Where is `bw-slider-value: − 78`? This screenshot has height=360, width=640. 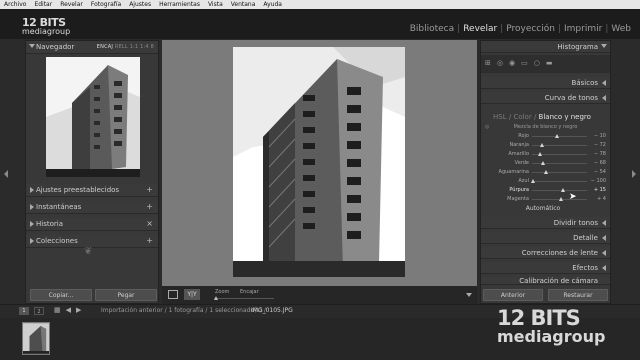 bw-slider-value: − 78 is located at coordinates (600, 154).